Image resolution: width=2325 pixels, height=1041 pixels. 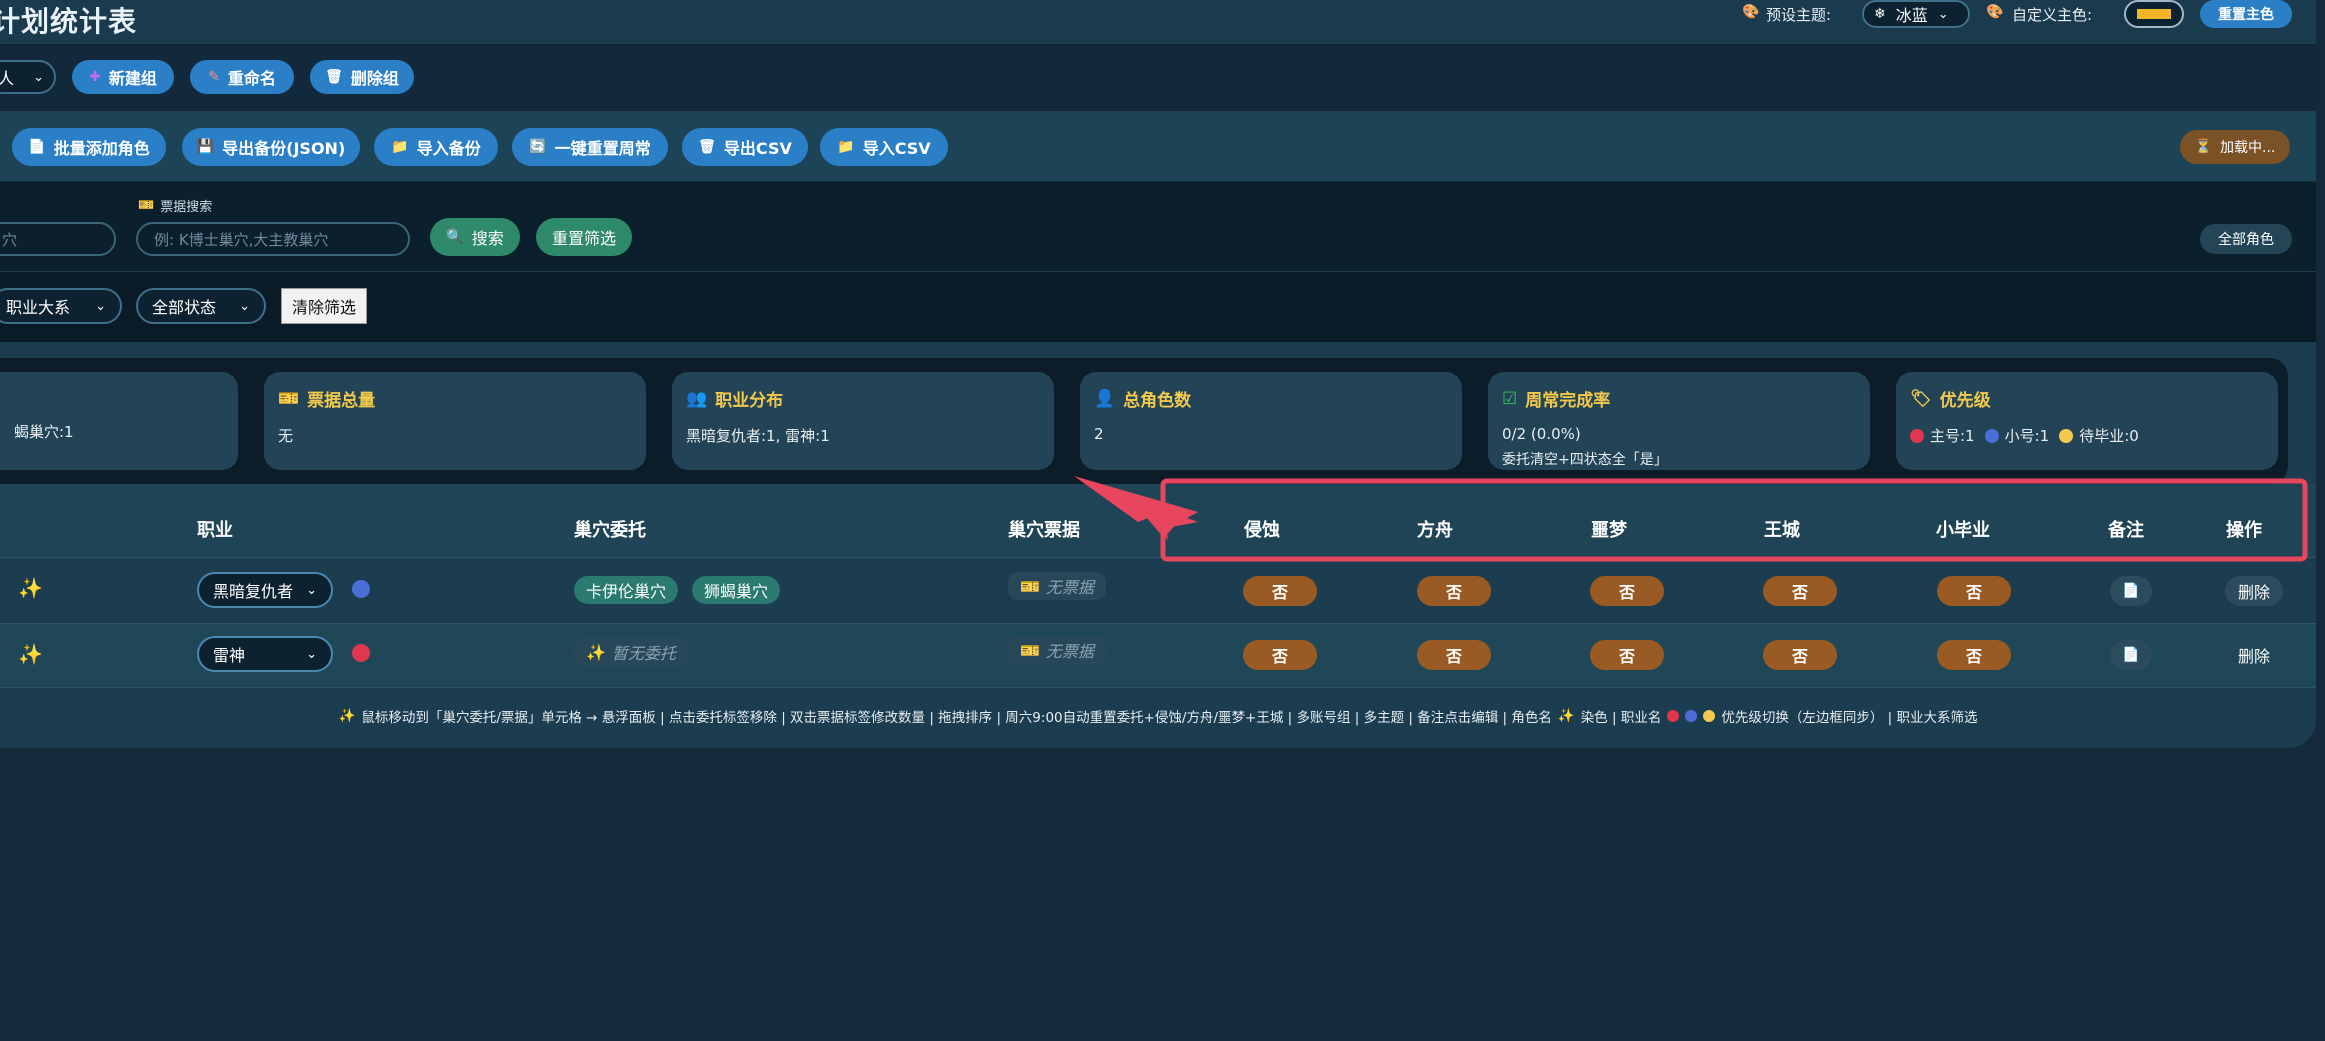 What do you see at coordinates (1136, 507) in the screenshot?
I see `annotation-arrow-head` at bounding box center [1136, 507].